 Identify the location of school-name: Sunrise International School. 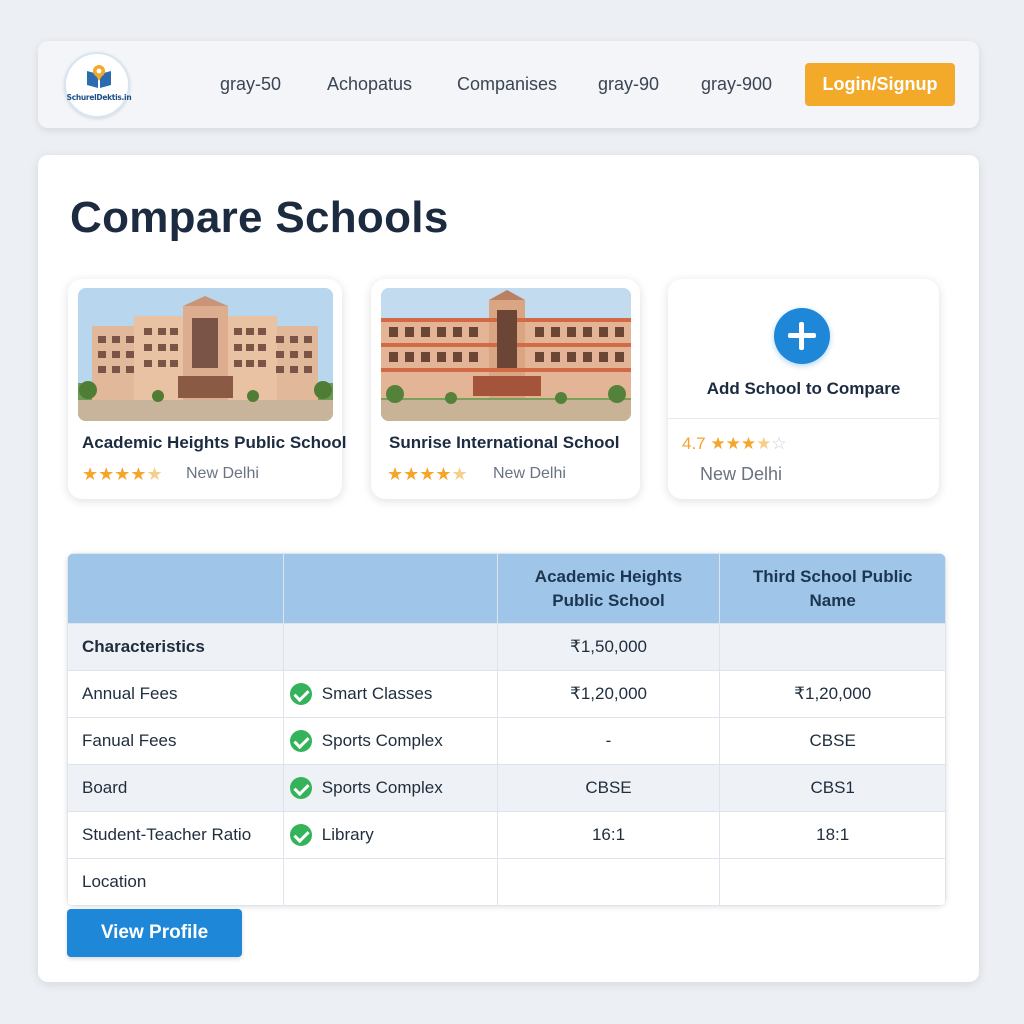
(504, 442).